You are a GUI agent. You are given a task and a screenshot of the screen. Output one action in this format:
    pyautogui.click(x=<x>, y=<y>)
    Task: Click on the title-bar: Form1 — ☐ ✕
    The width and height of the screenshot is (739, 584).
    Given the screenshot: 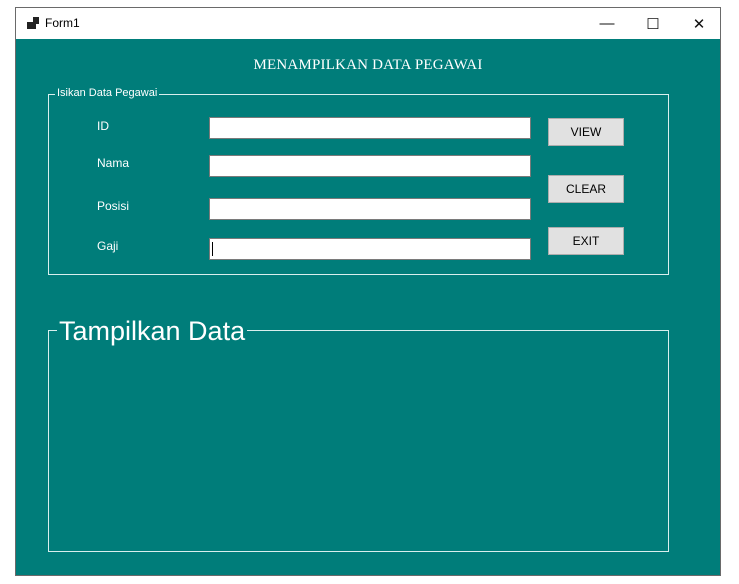 What is the action you would take?
    pyautogui.click(x=368, y=23)
    